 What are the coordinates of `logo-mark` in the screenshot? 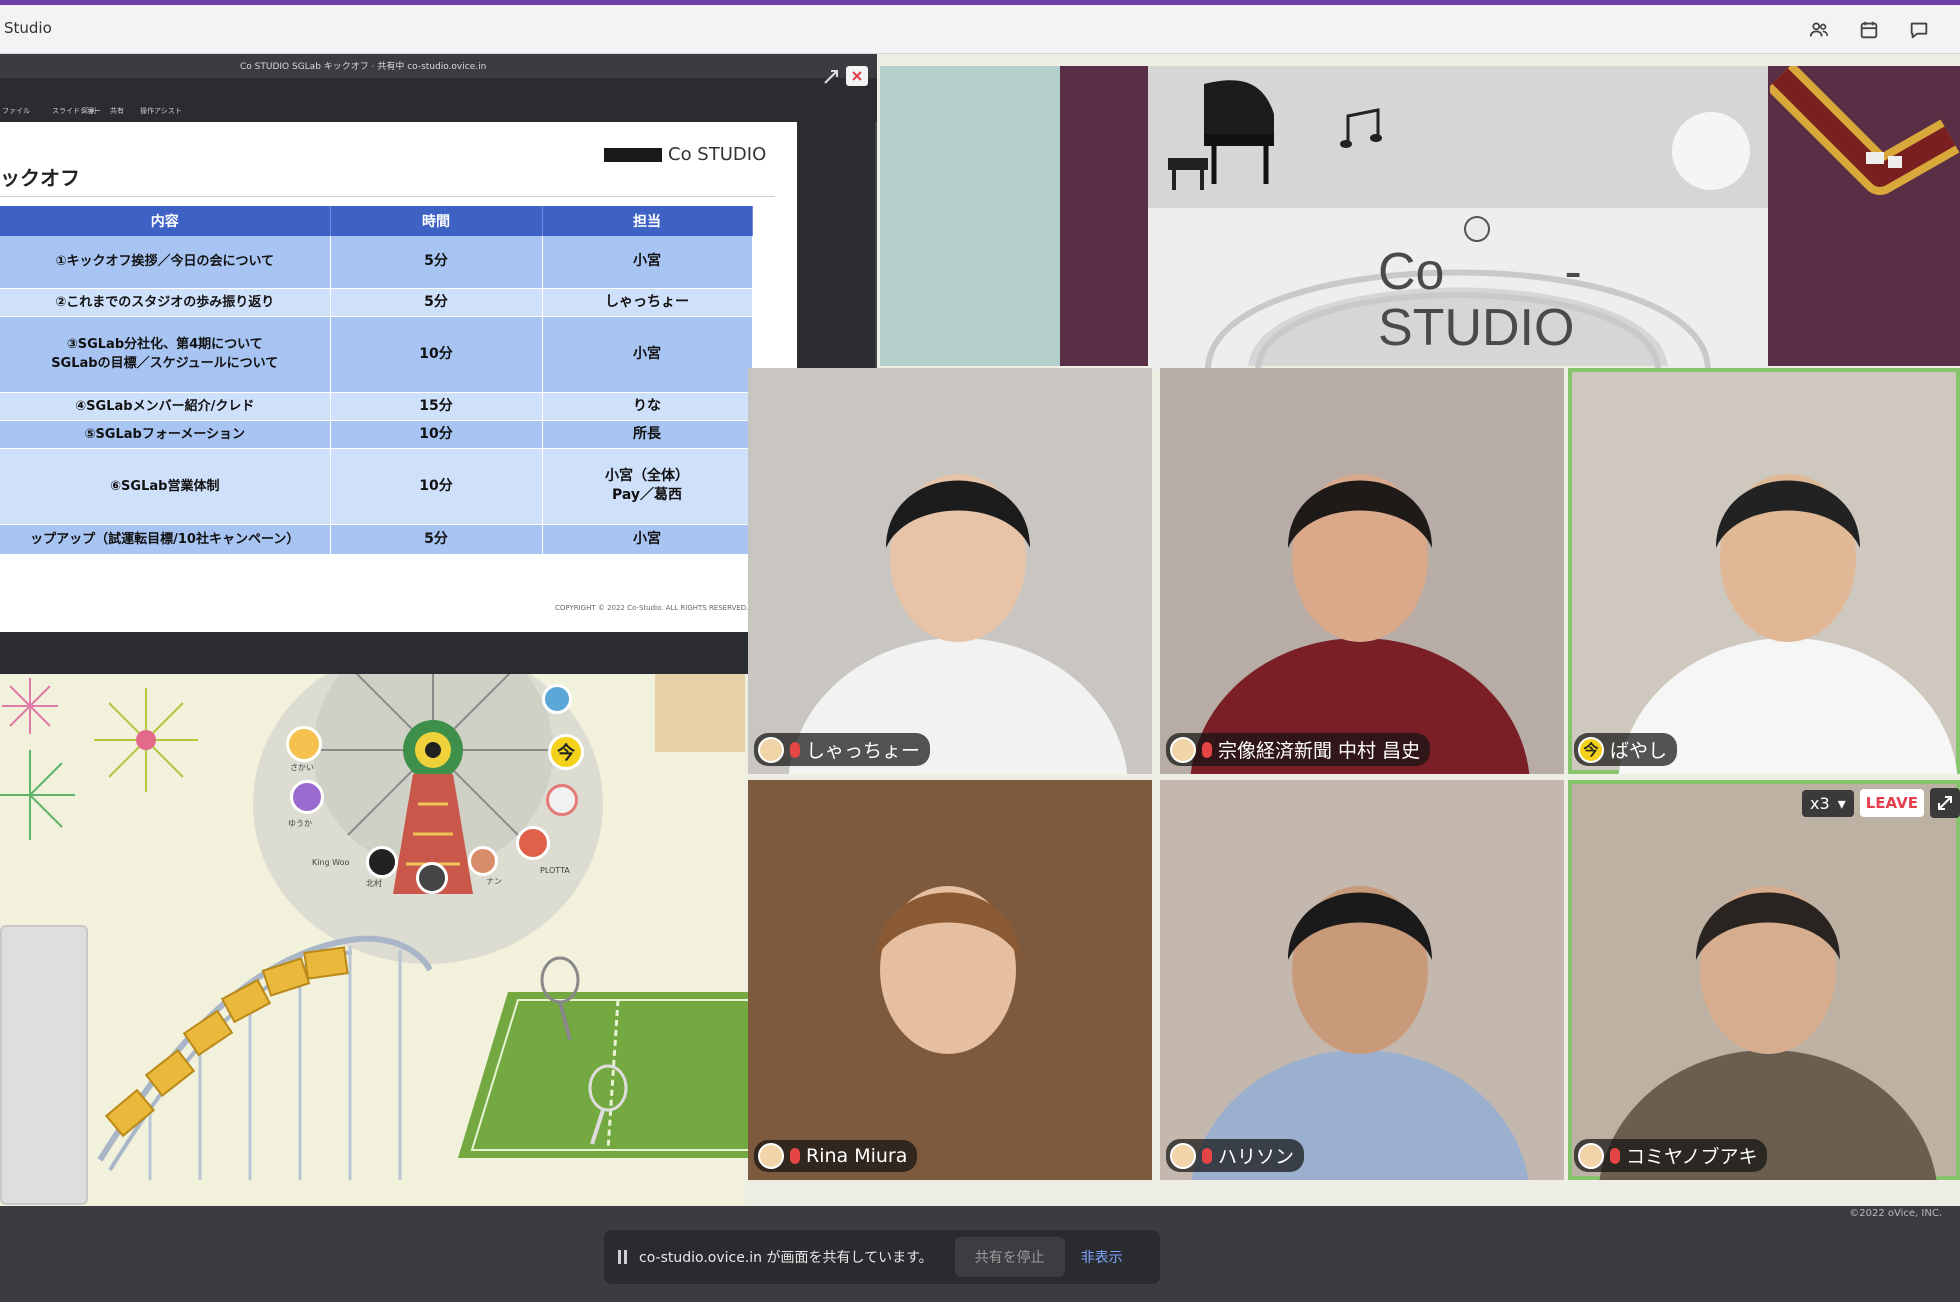 It's located at (633, 154).